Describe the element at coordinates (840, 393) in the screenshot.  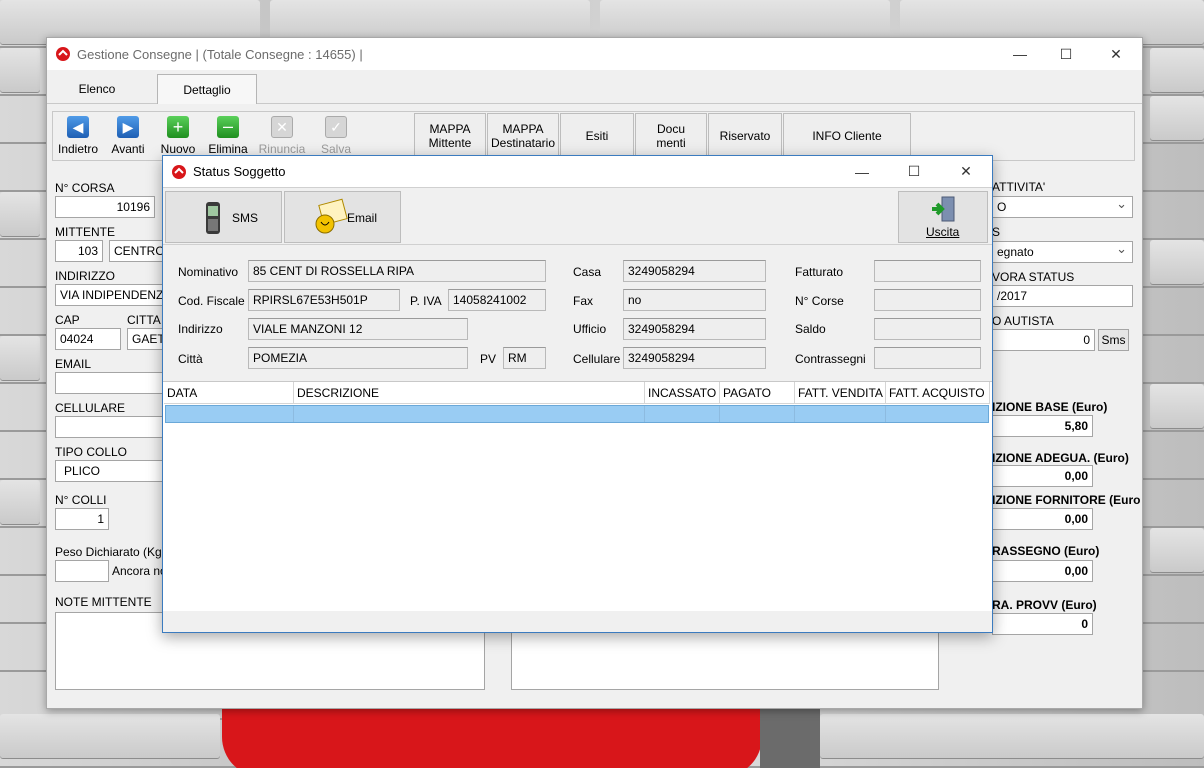
I see `column-header-fatt-vendita: FATT. VENDITA` at that location.